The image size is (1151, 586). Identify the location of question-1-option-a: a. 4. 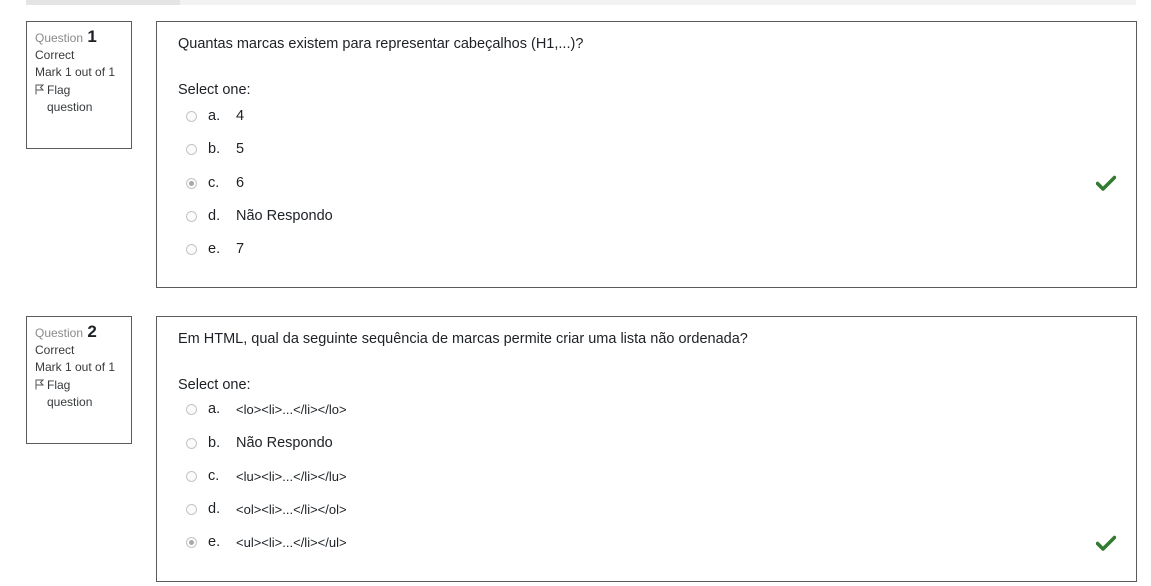
(215, 116).